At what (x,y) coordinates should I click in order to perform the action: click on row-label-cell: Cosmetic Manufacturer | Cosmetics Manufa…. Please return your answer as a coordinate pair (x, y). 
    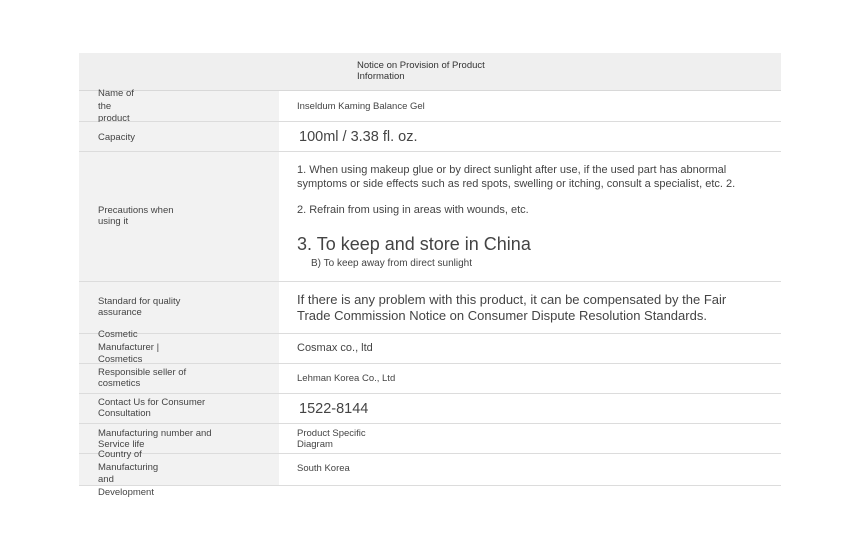
    Looking at the image, I should click on (179, 353).